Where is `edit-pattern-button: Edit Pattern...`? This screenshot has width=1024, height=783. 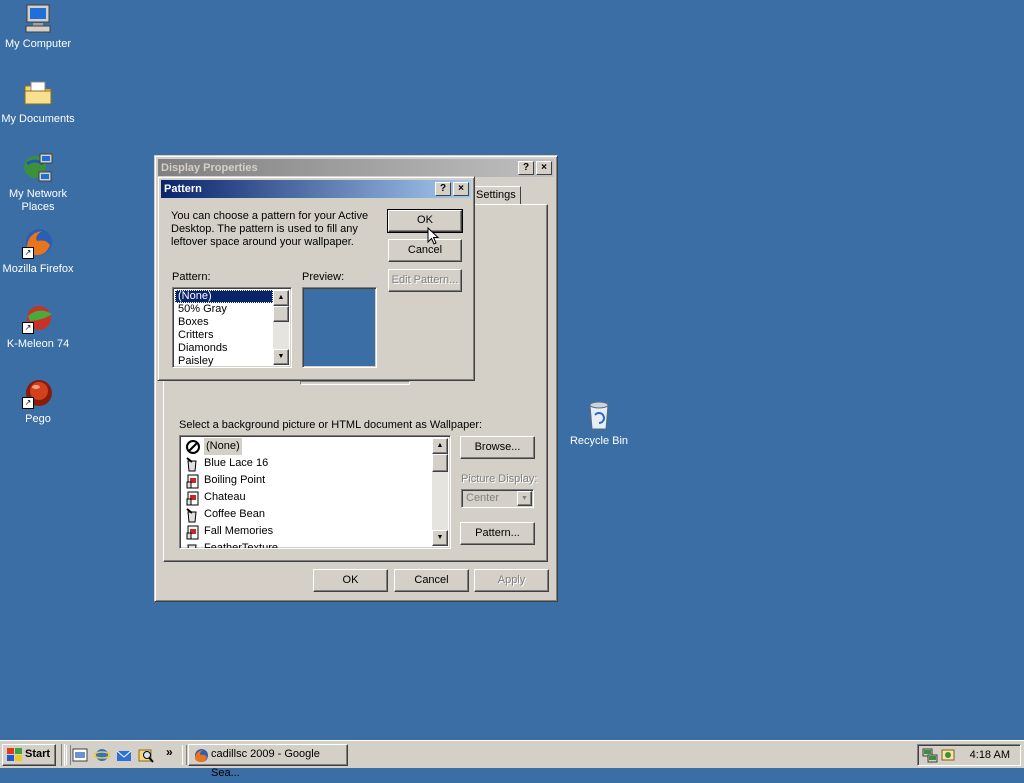 edit-pattern-button: Edit Pattern... is located at coordinates (425, 280).